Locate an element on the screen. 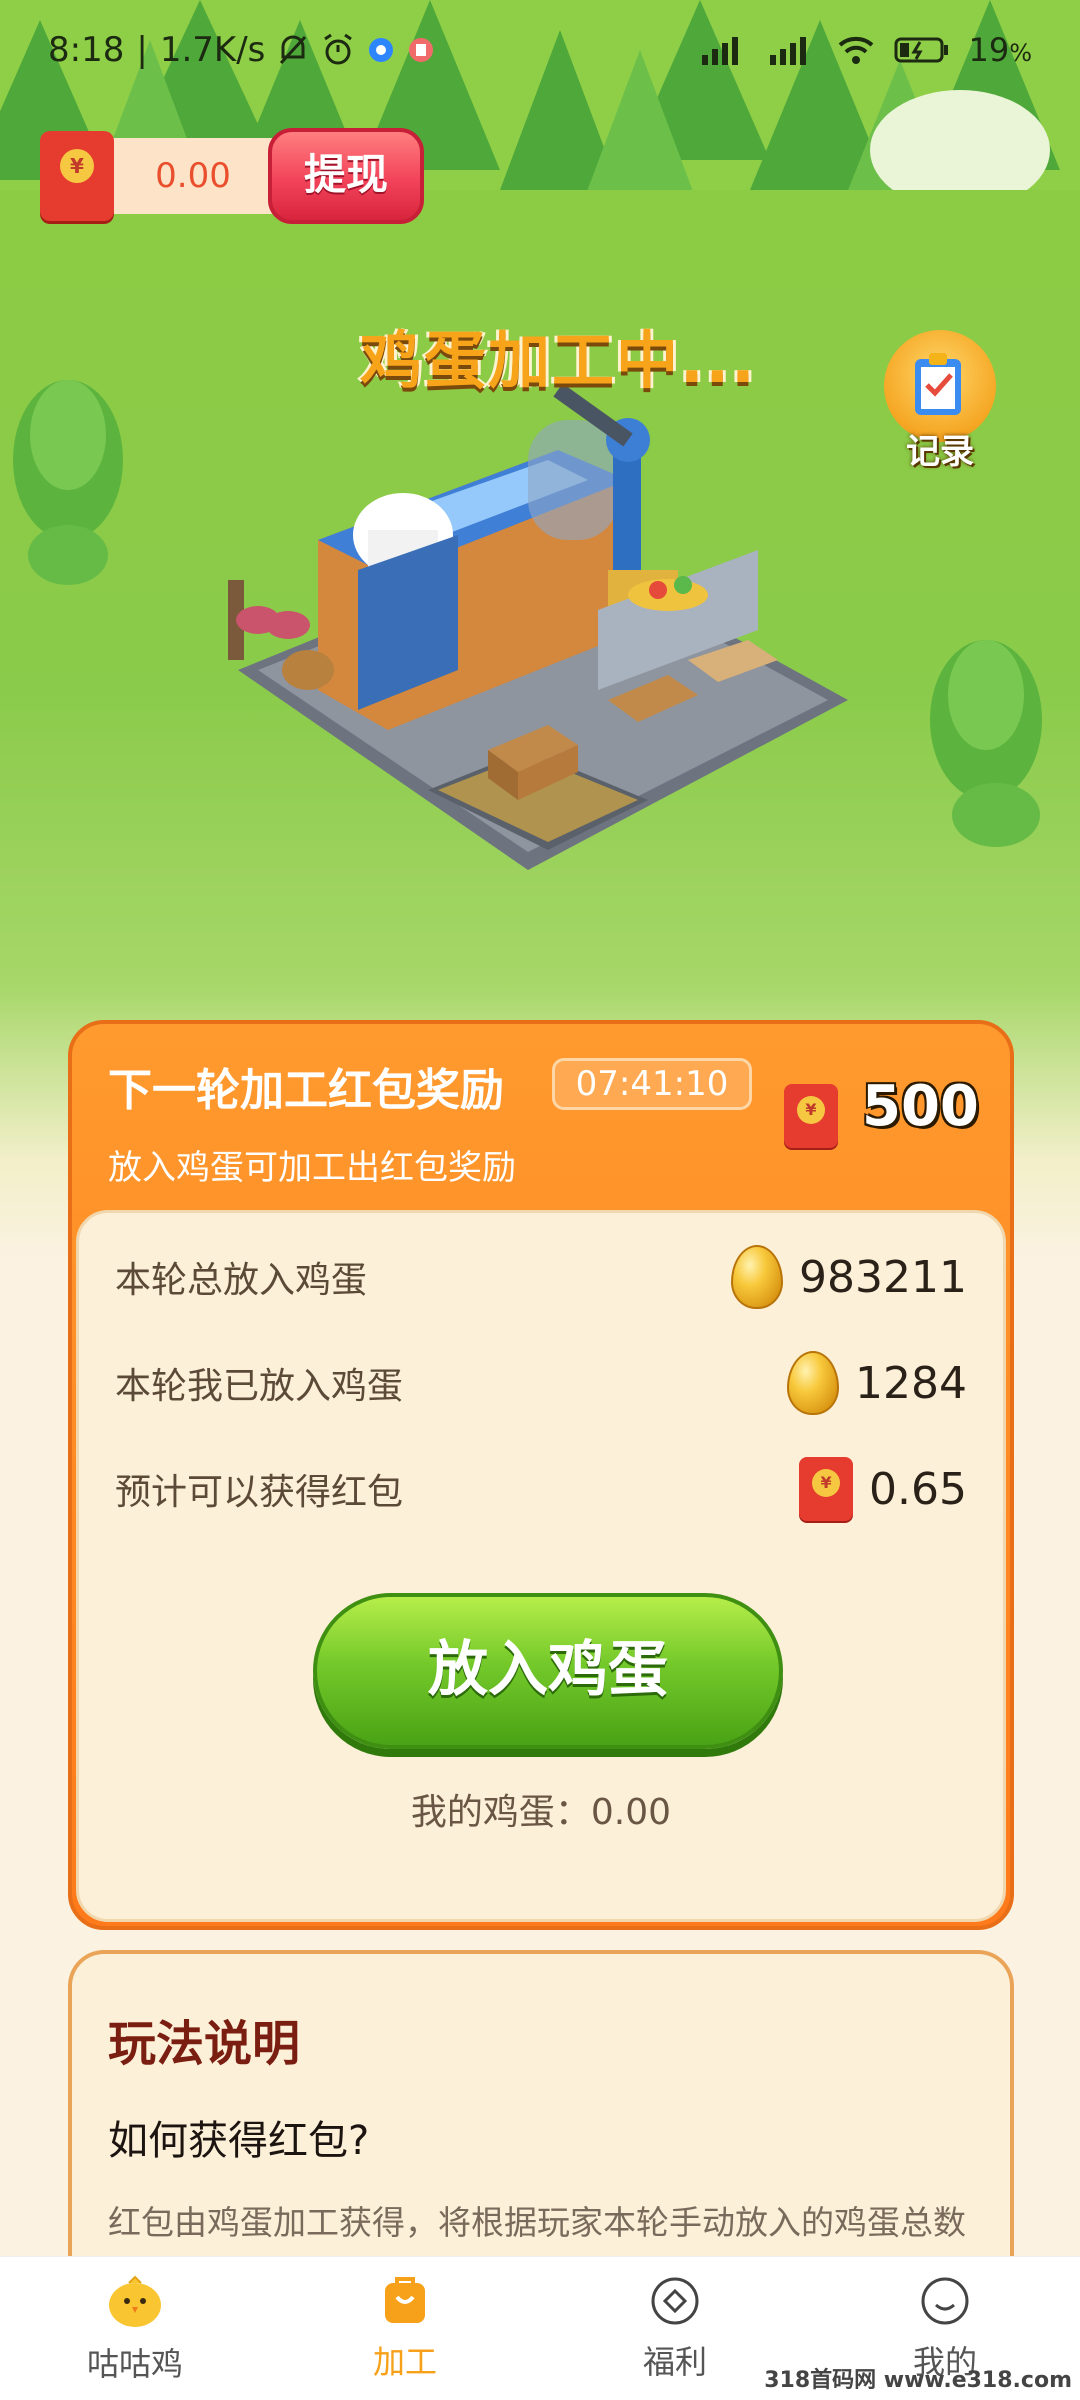 This screenshot has height=2400, width=1080. rules-title: 玩法说明 is located at coordinates (204, 2044).